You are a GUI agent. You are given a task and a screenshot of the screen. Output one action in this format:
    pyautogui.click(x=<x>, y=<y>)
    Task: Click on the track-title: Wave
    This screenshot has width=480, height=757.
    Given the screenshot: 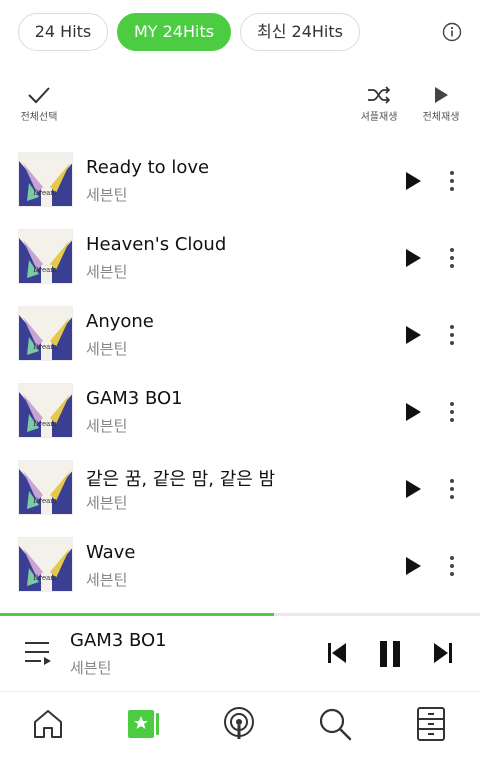 What is the action you would take?
    pyautogui.click(x=111, y=552)
    